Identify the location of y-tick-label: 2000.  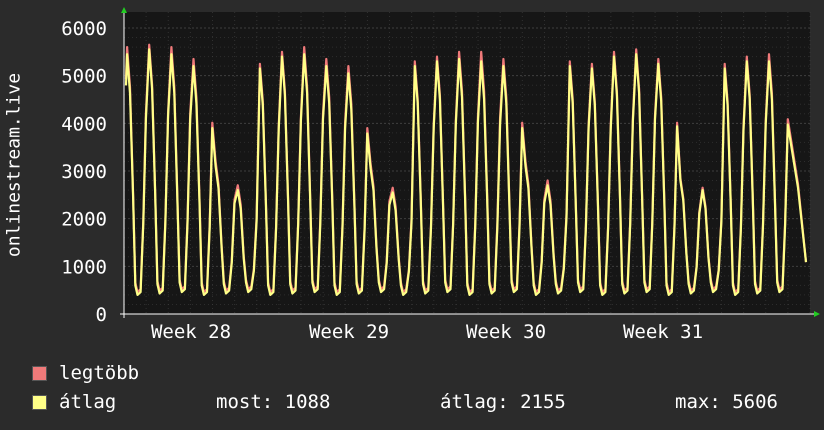
(84, 220).